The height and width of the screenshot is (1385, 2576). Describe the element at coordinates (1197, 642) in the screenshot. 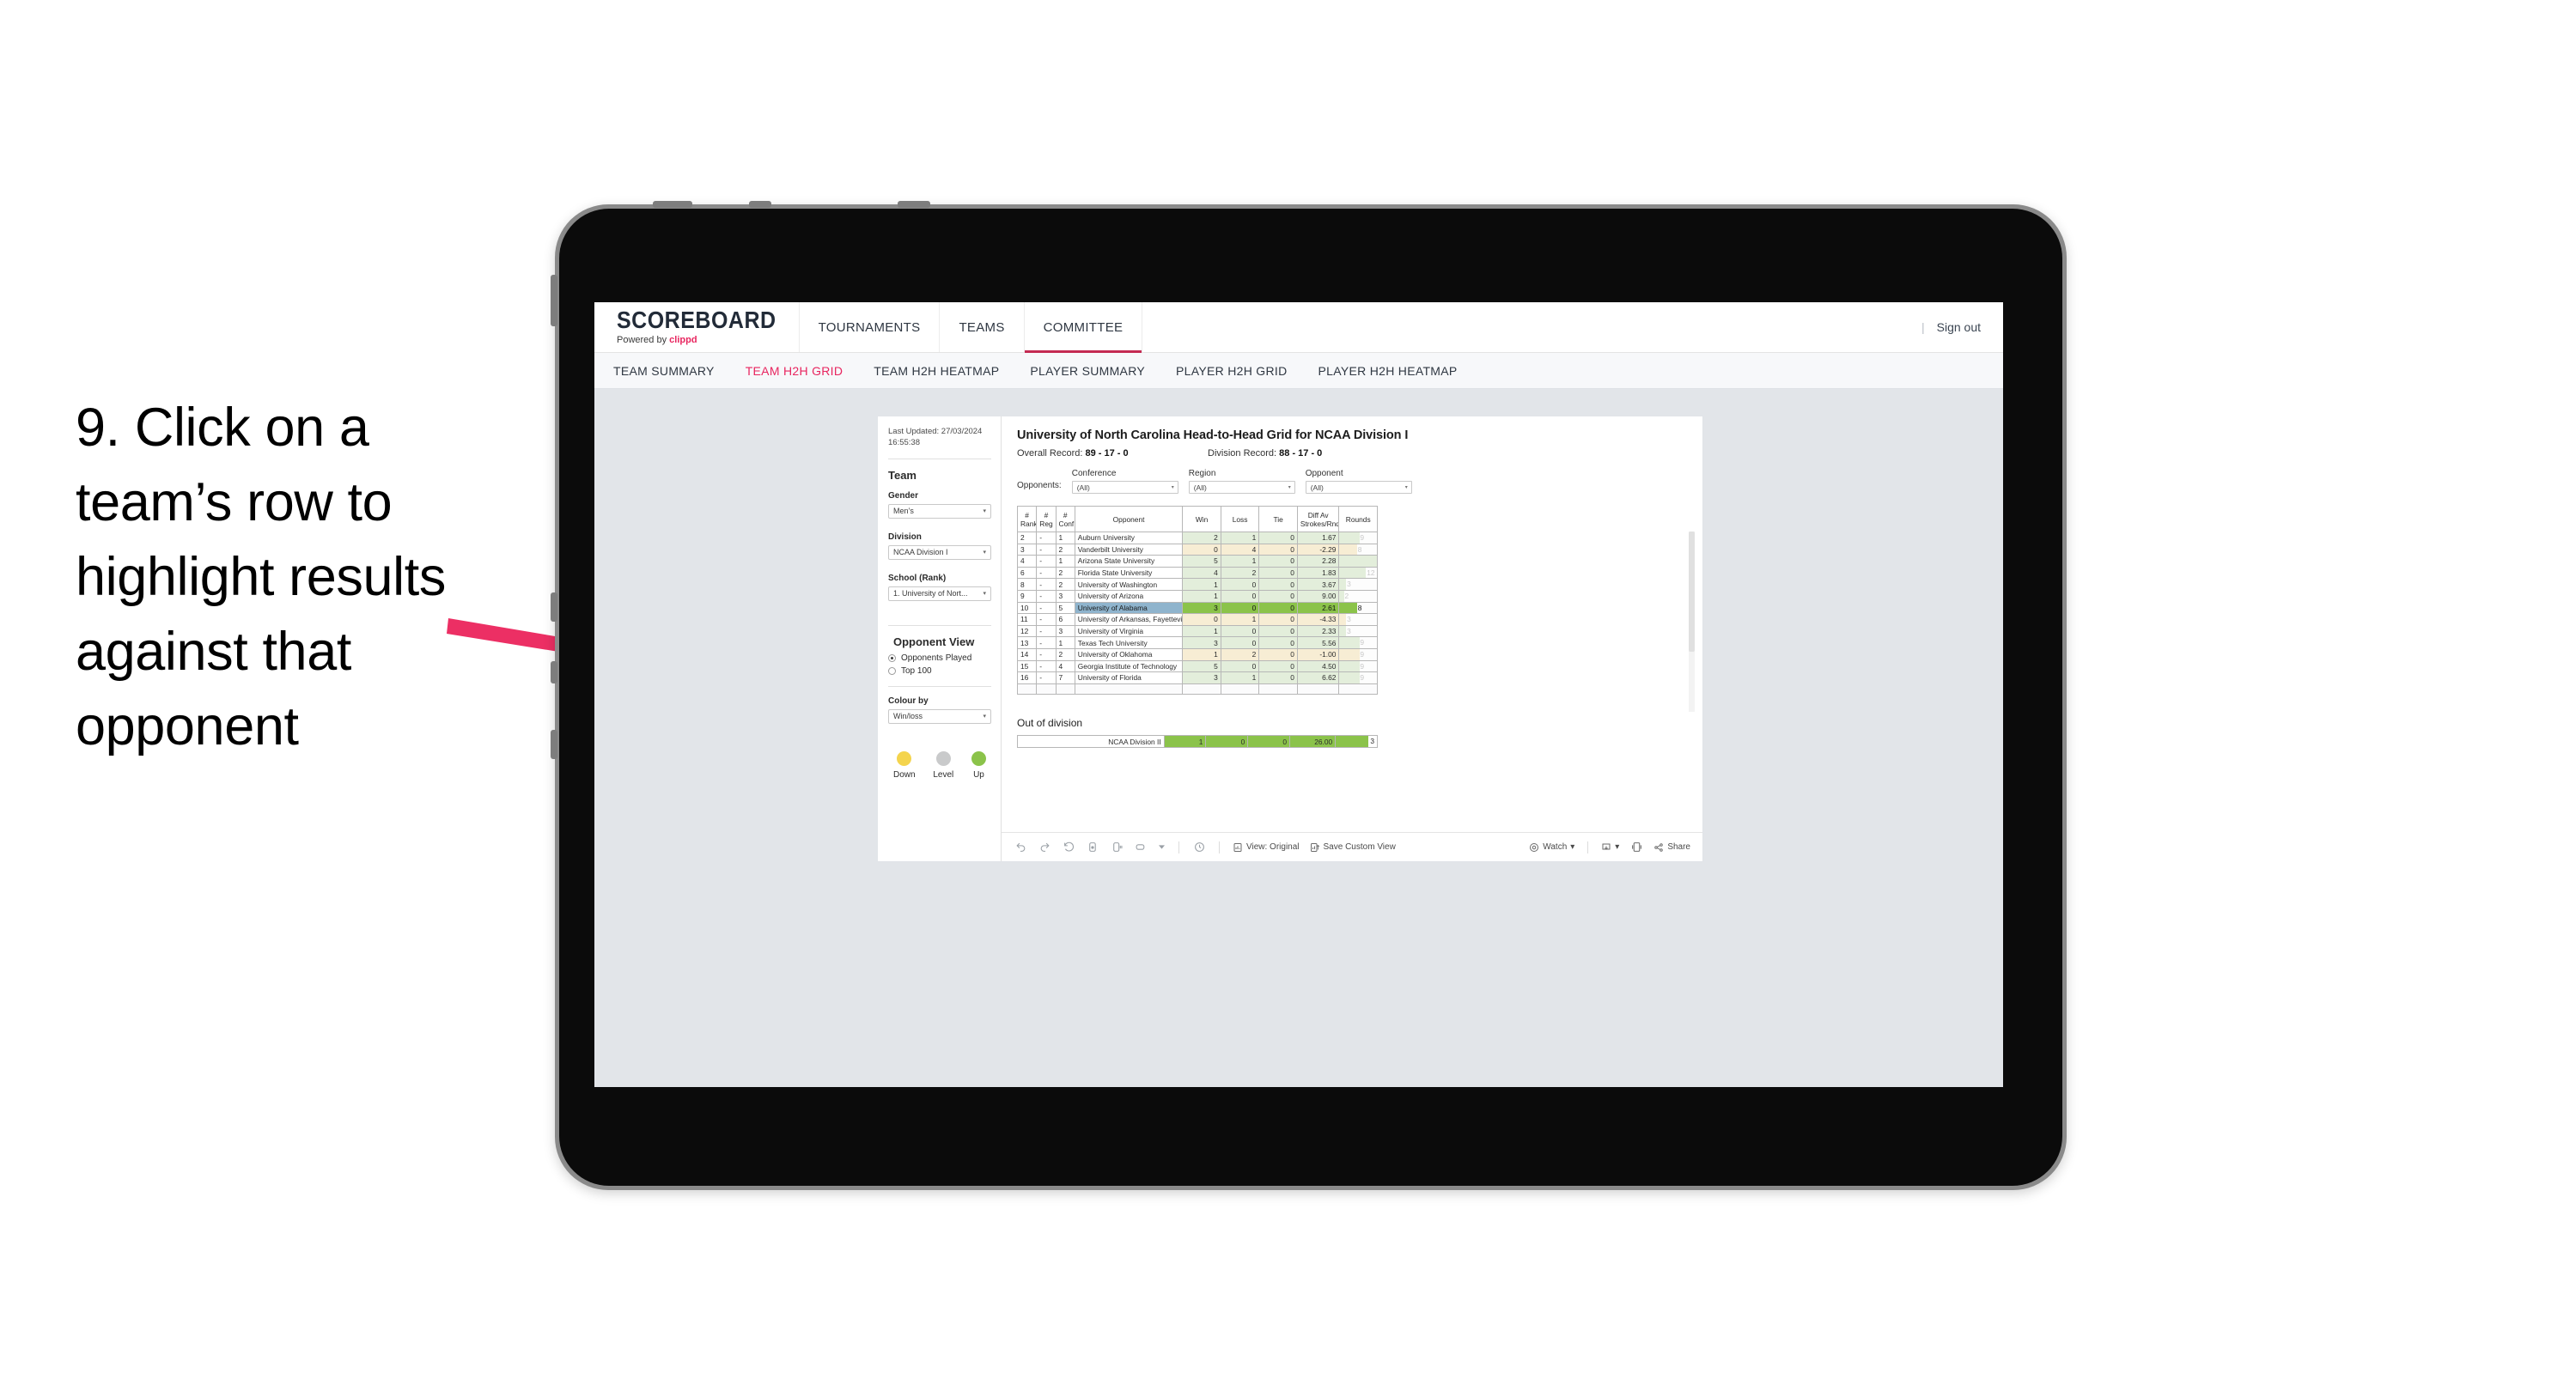

I see `table-row: 13-1 Texas Tech University 3 0 0 5.56 9` at that location.